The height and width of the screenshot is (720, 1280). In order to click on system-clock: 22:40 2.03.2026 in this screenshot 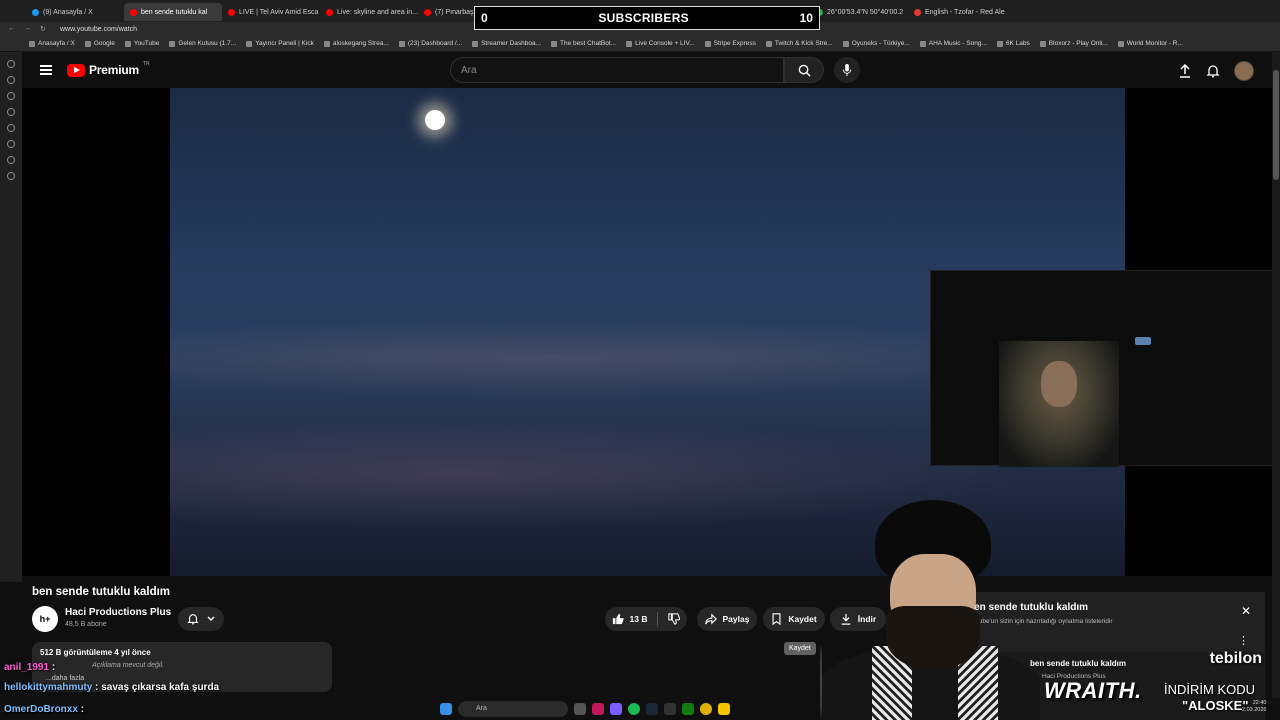, I will do `click(1254, 707)`.